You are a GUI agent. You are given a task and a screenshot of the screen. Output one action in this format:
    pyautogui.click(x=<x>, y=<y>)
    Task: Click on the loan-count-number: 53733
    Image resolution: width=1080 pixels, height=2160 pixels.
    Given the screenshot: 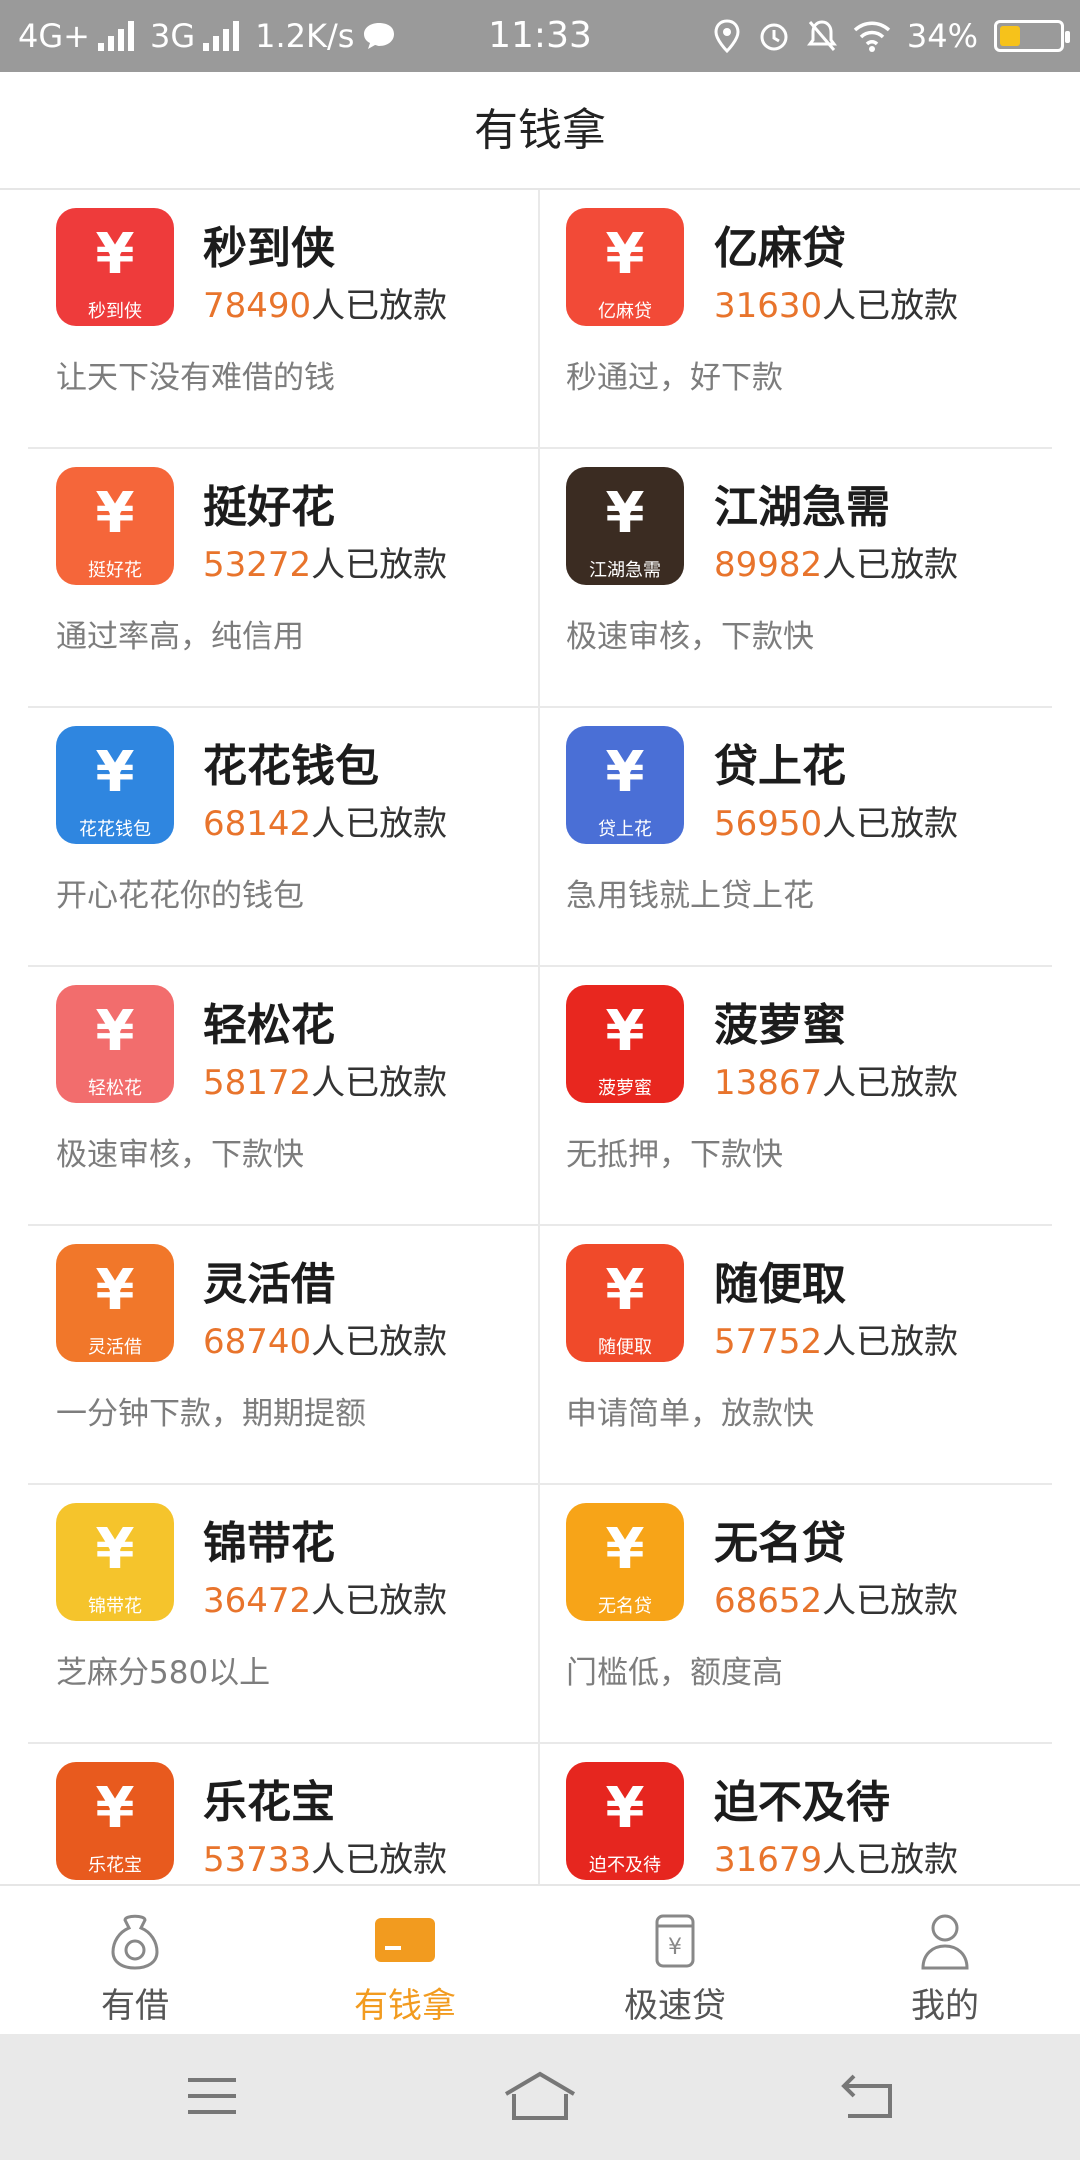 What is the action you would take?
    pyautogui.click(x=257, y=1860)
    